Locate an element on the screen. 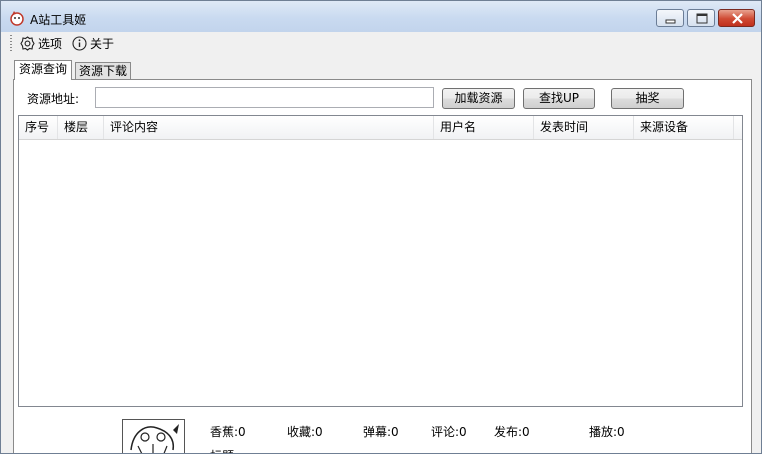  tab-resource-query: 资源查询 is located at coordinates (43, 70).